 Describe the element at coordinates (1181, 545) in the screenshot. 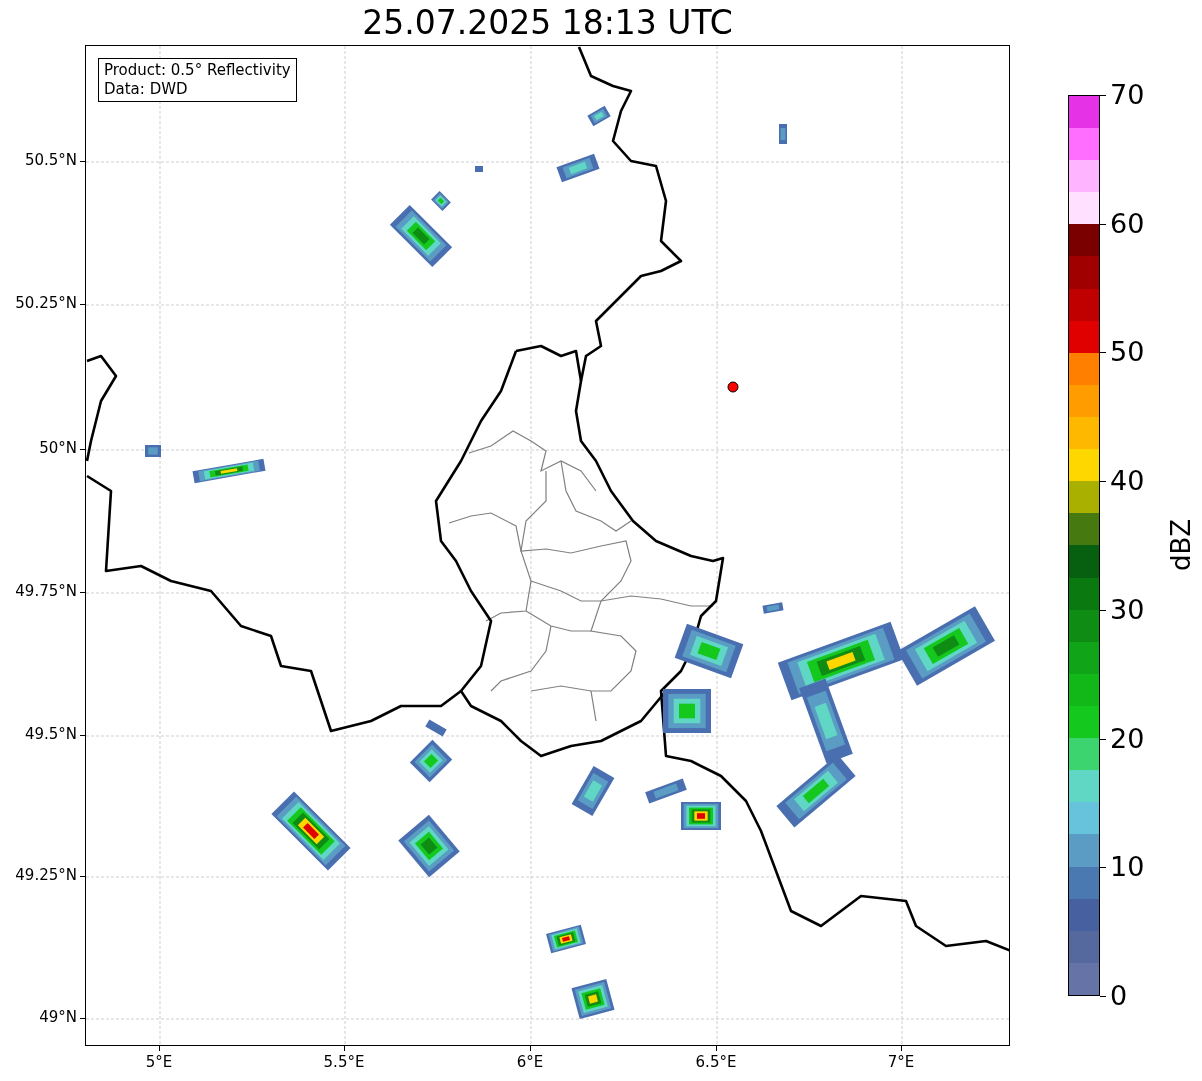

I see `colorbar-label: dBZ` at that location.